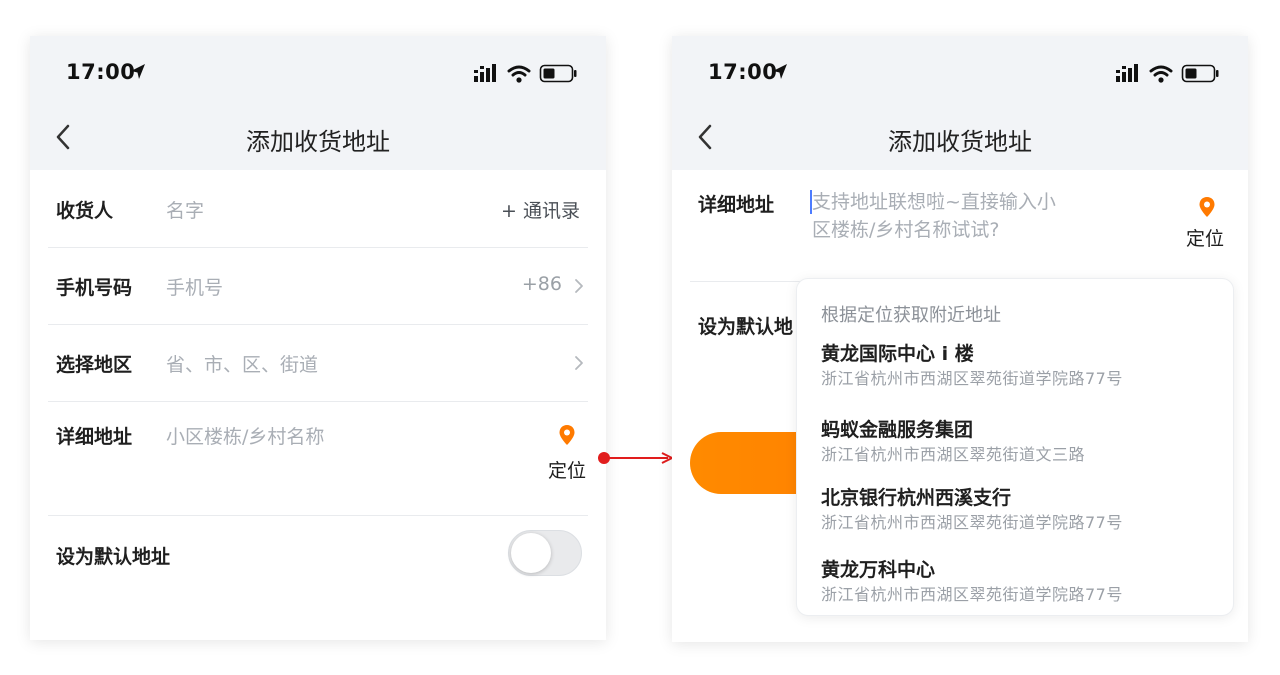 The image size is (1280, 675). Describe the element at coordinates (194, 286) in the screenshot. I see `phone-input: 手机号` at that location.